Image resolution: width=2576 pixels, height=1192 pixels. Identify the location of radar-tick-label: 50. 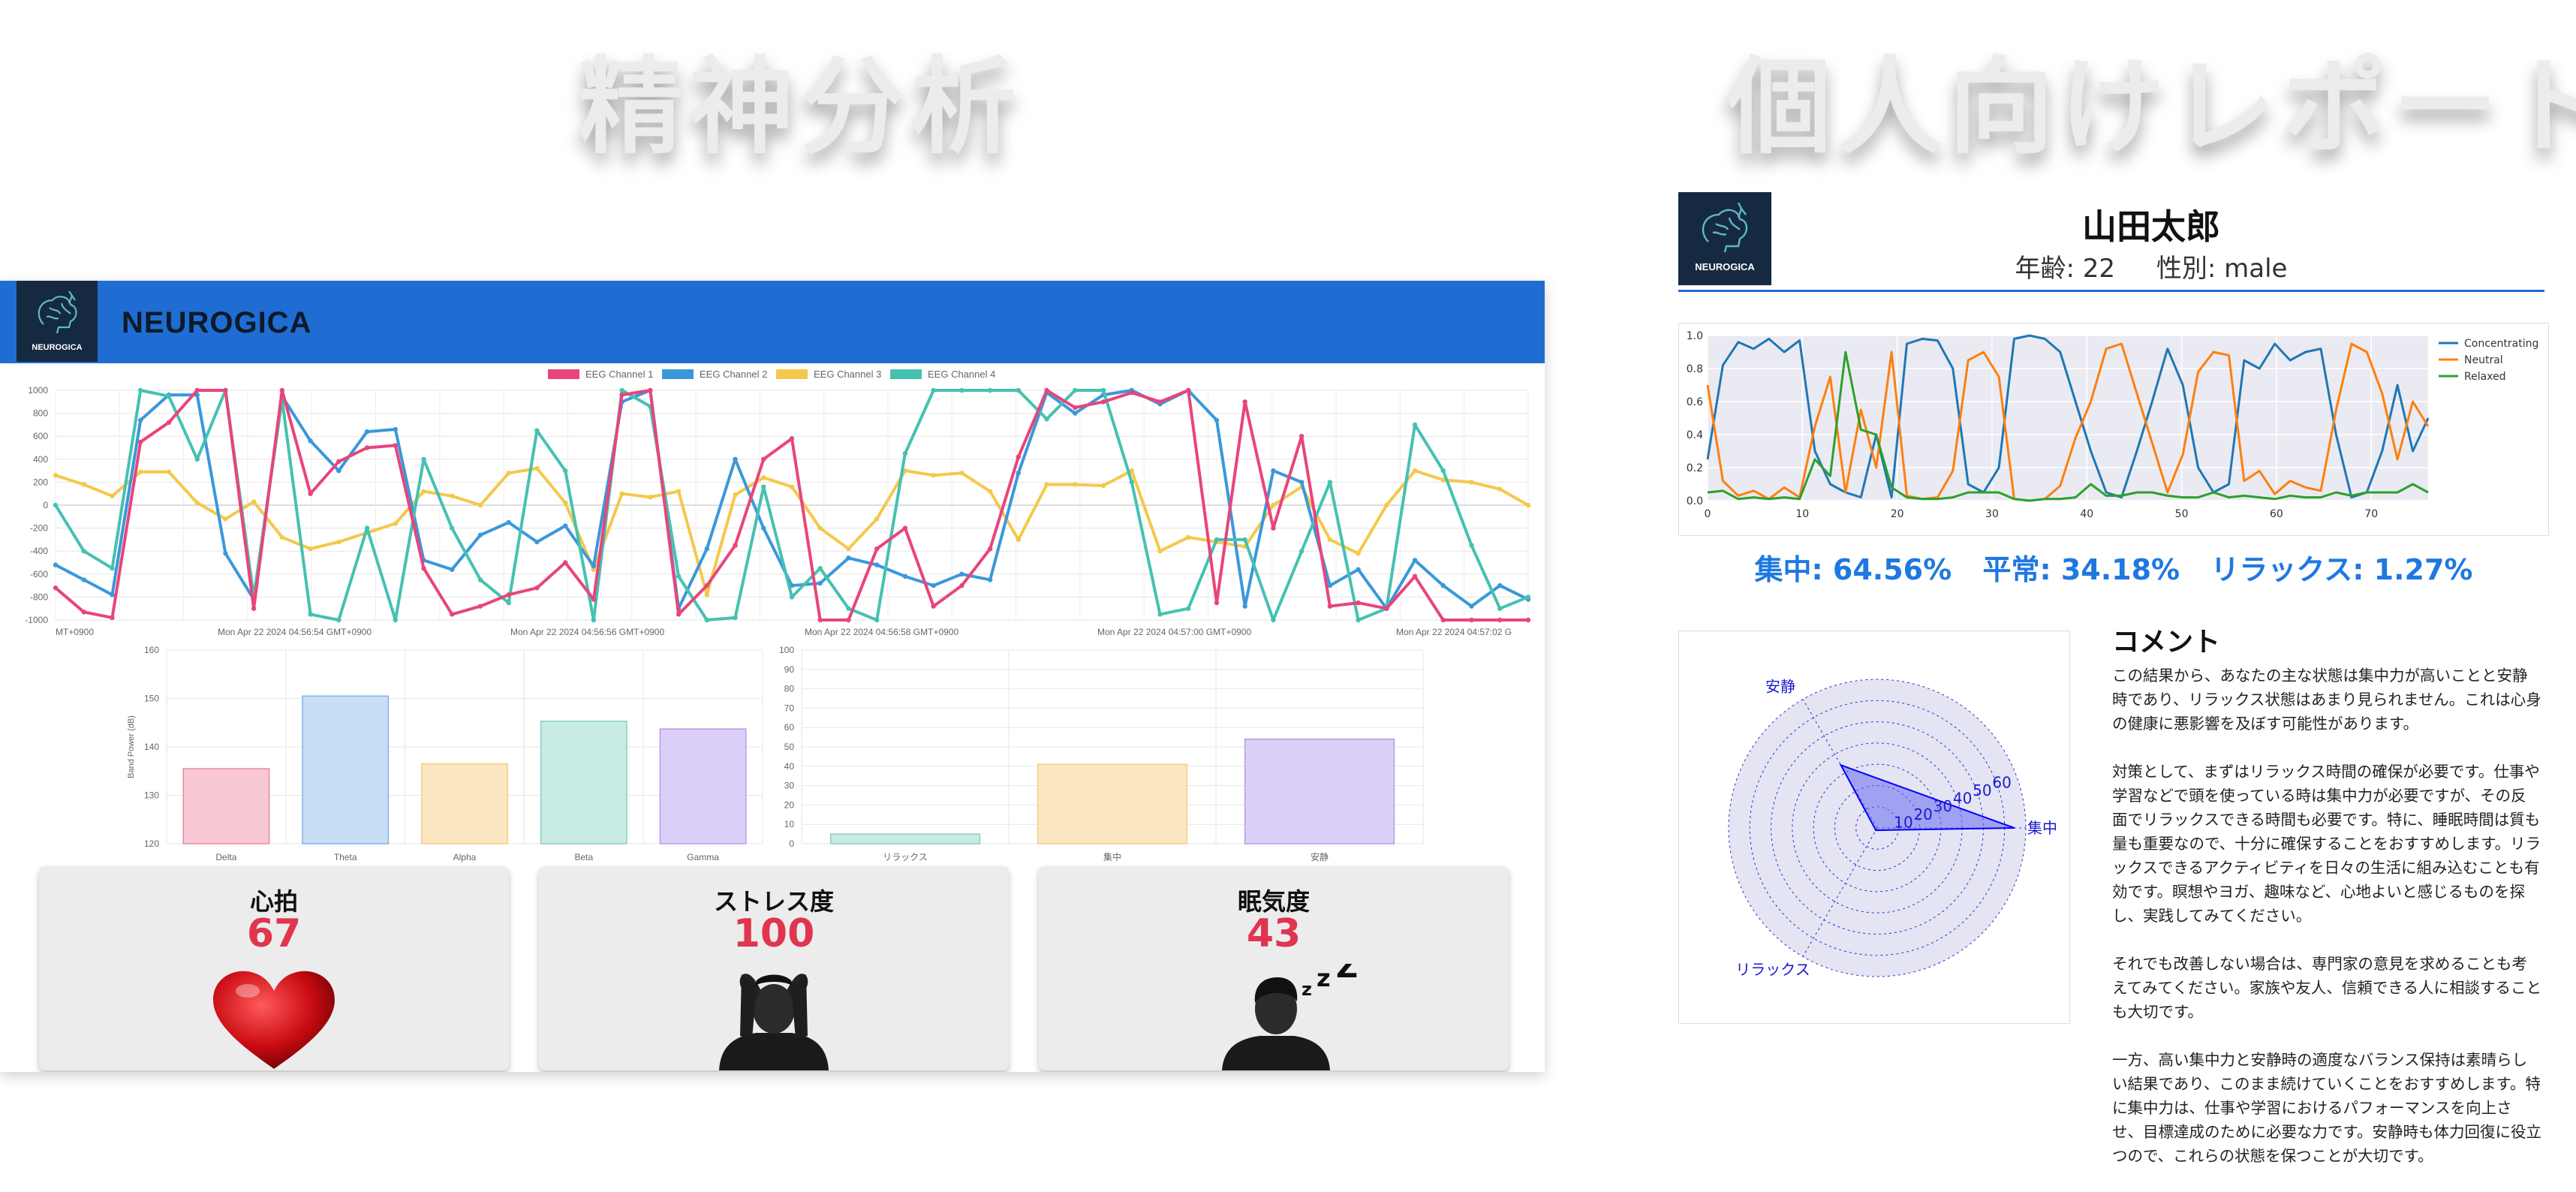
(1982, 790).